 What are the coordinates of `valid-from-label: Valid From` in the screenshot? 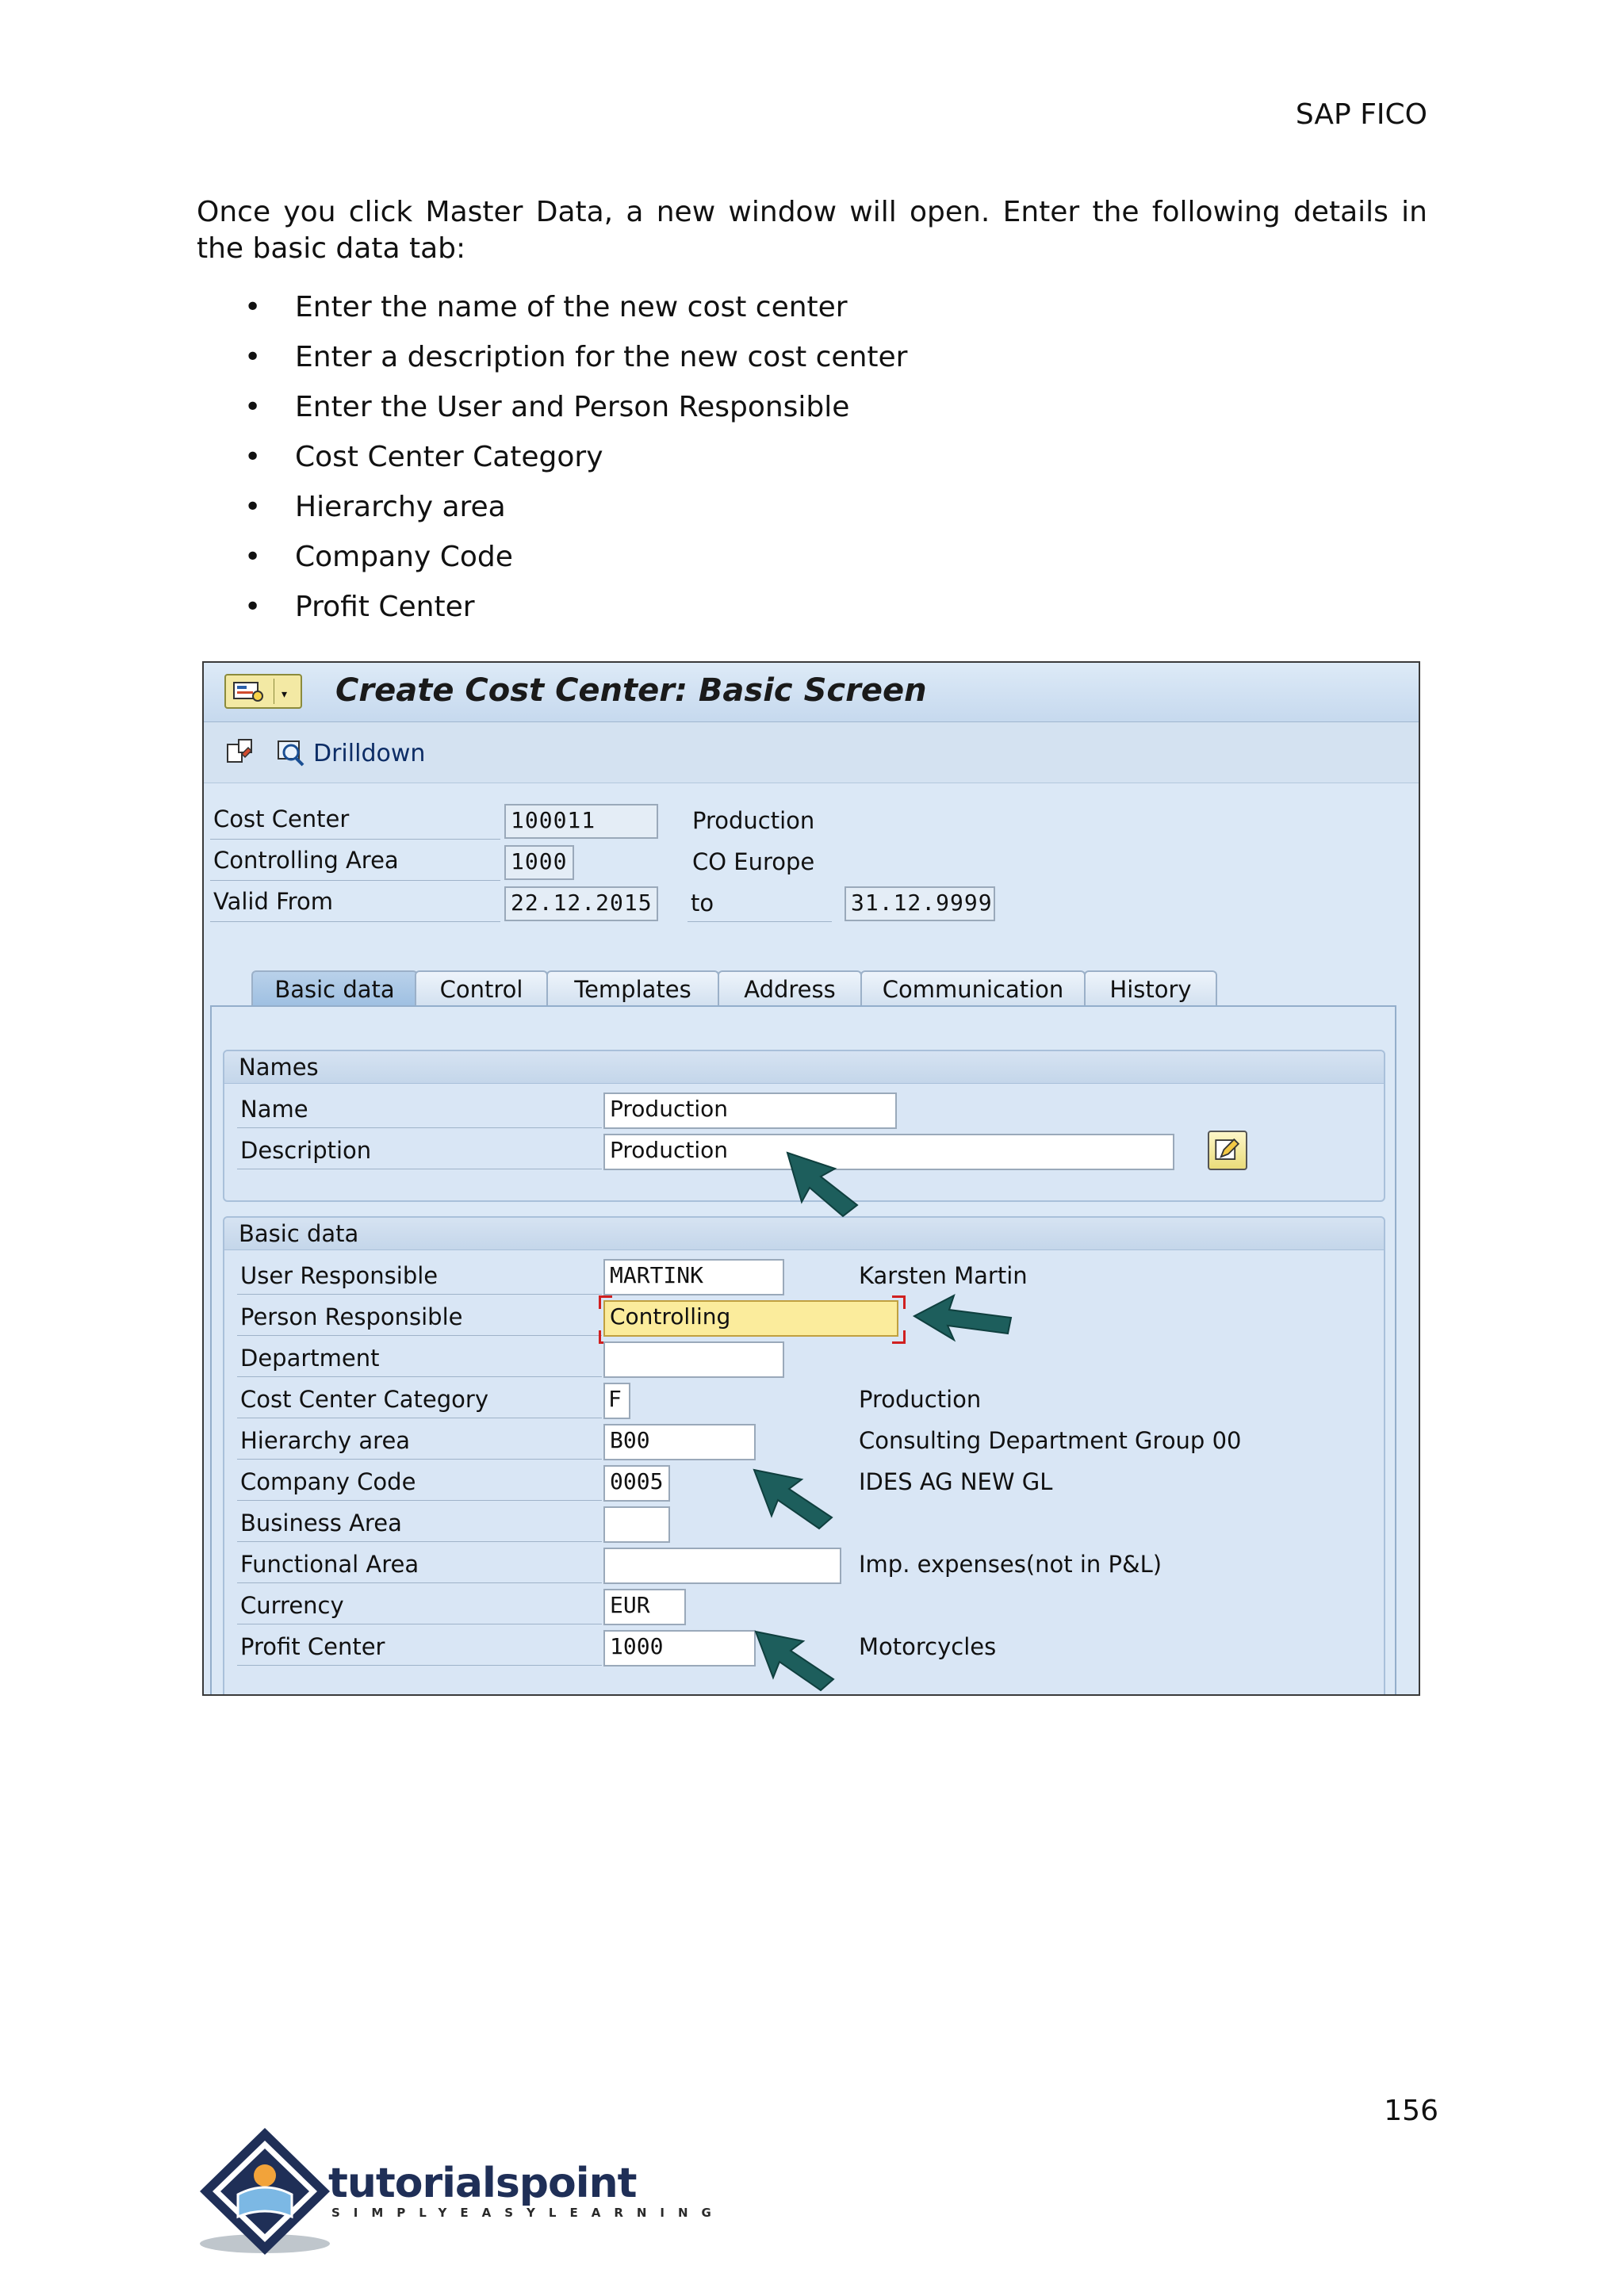 It's located at (273, 902).